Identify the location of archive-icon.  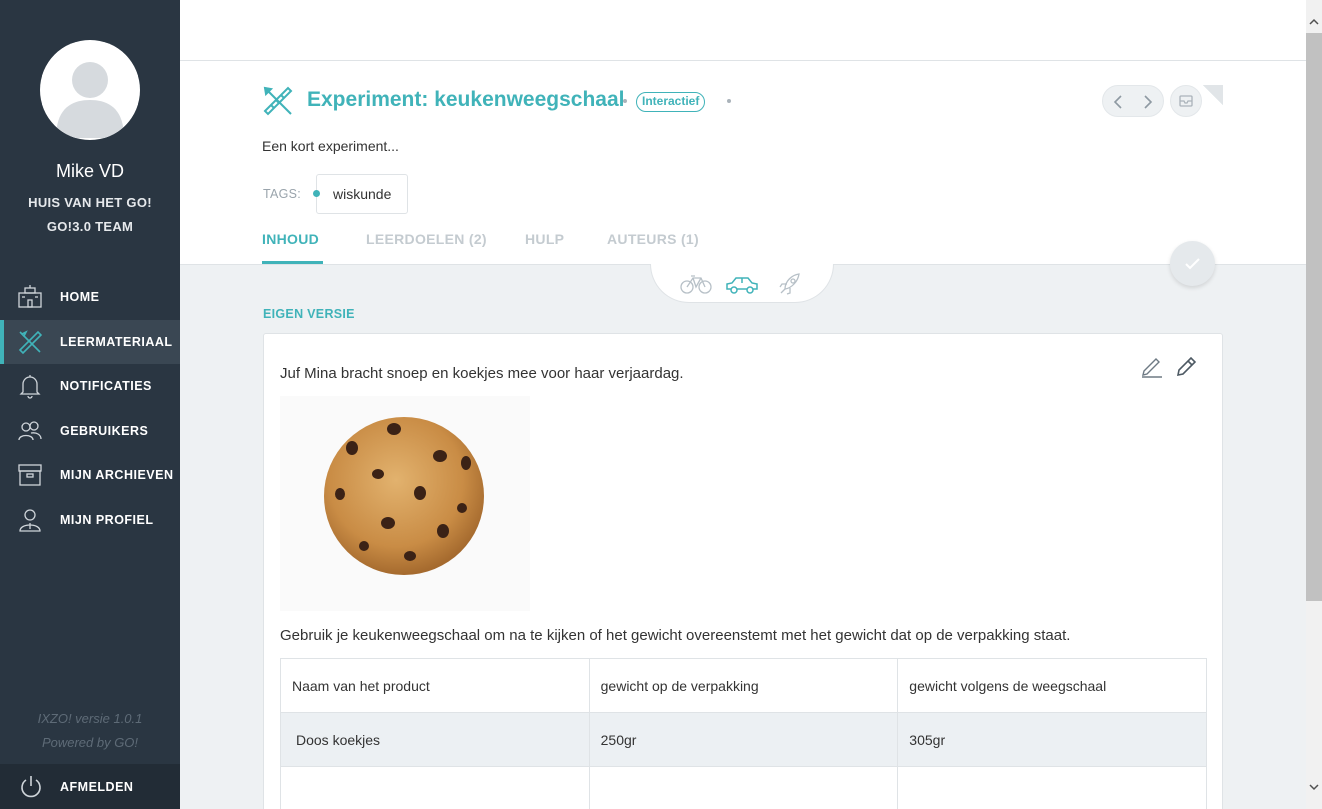
(30, 475).